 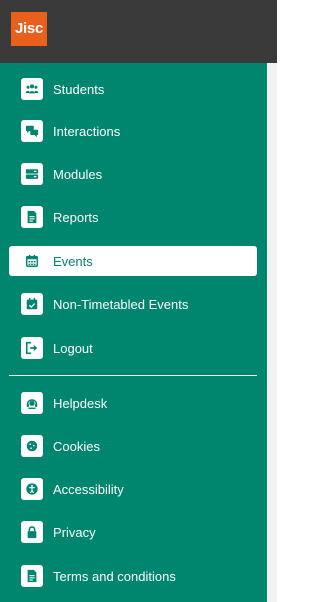 What do you see at coordinates (133, 532) in the screenshot?
I see `nav-item-privacy: Privacy` at bounding box center [133, 532].